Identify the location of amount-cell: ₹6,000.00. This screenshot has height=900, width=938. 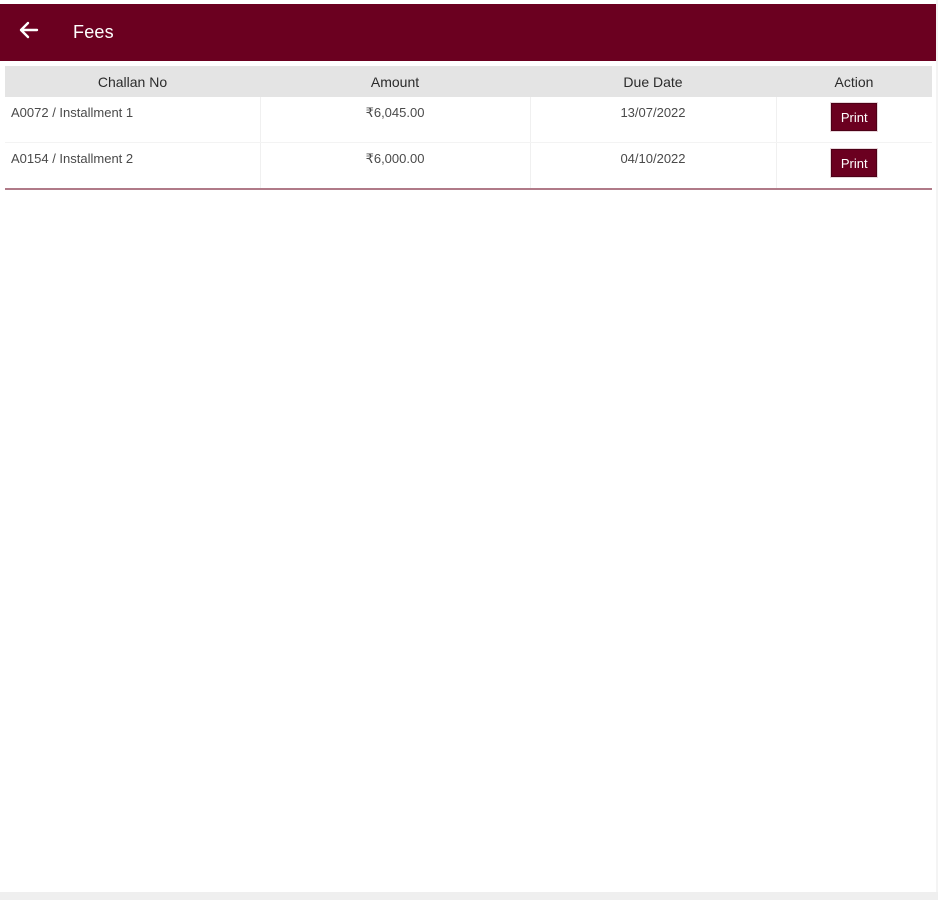
(395, 166).